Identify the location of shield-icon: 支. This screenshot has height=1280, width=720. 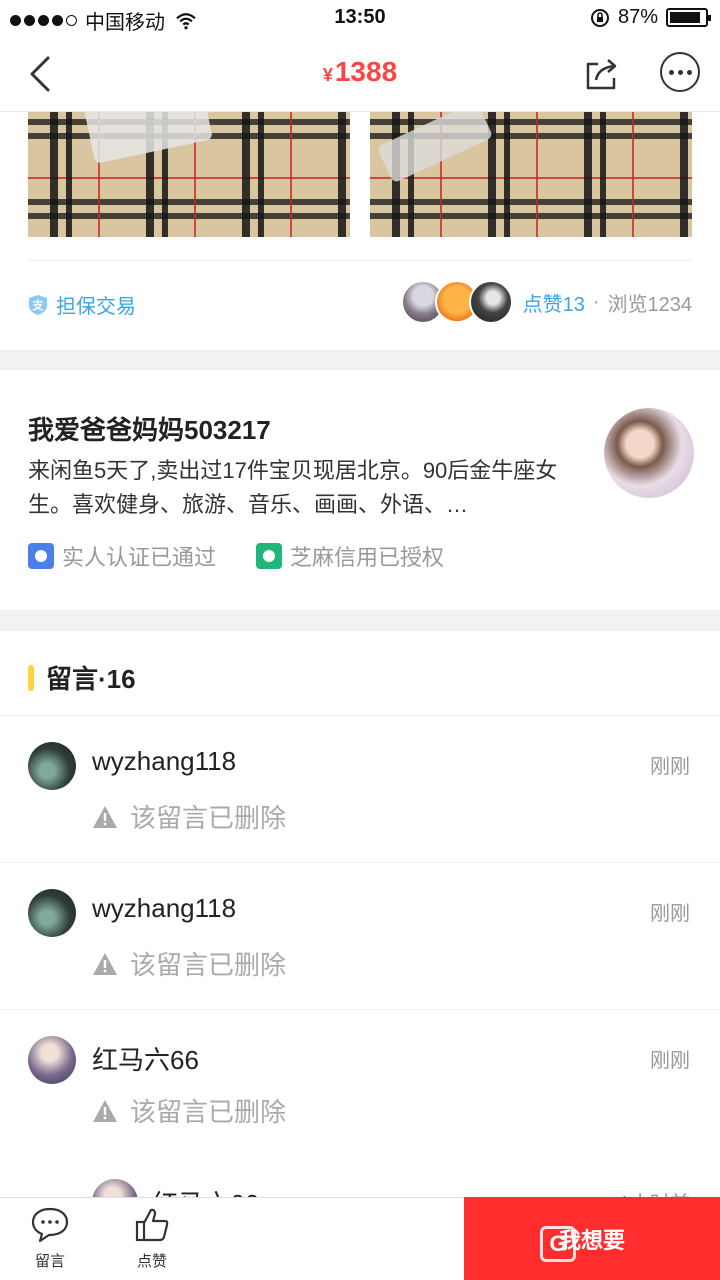
(38, 304).